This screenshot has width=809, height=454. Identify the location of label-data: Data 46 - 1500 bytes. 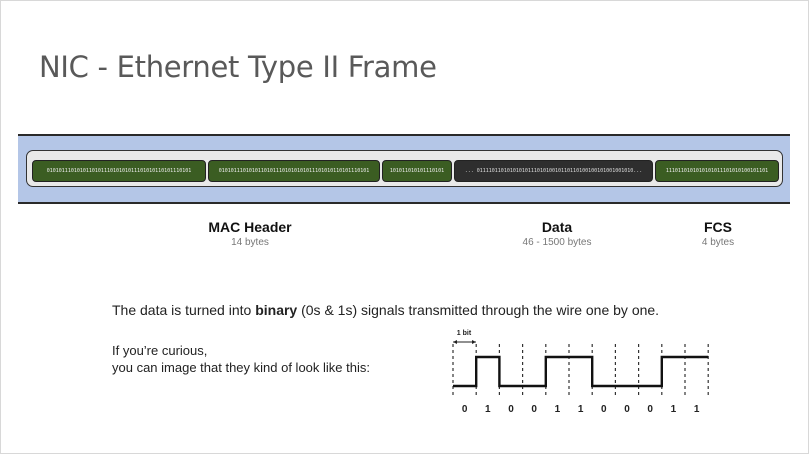
(557, 233).